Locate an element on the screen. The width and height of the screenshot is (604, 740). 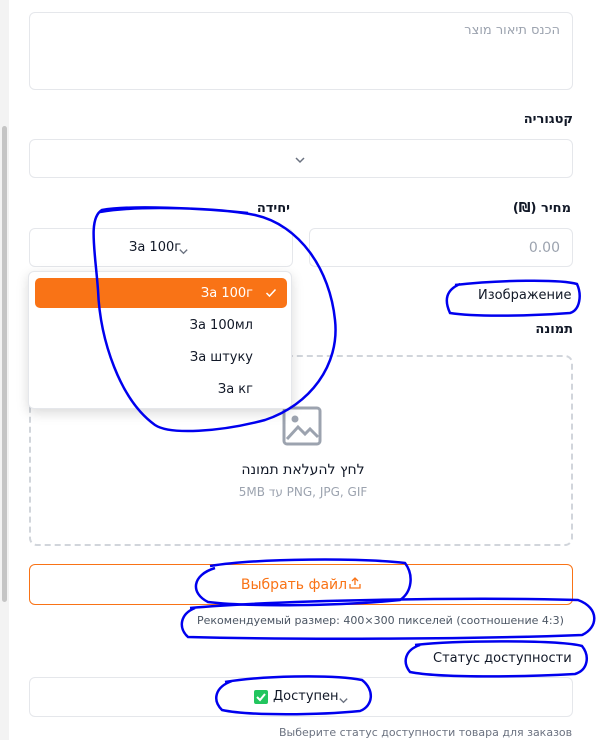
unit-select: За 100г is located at coordinates (161, 247).